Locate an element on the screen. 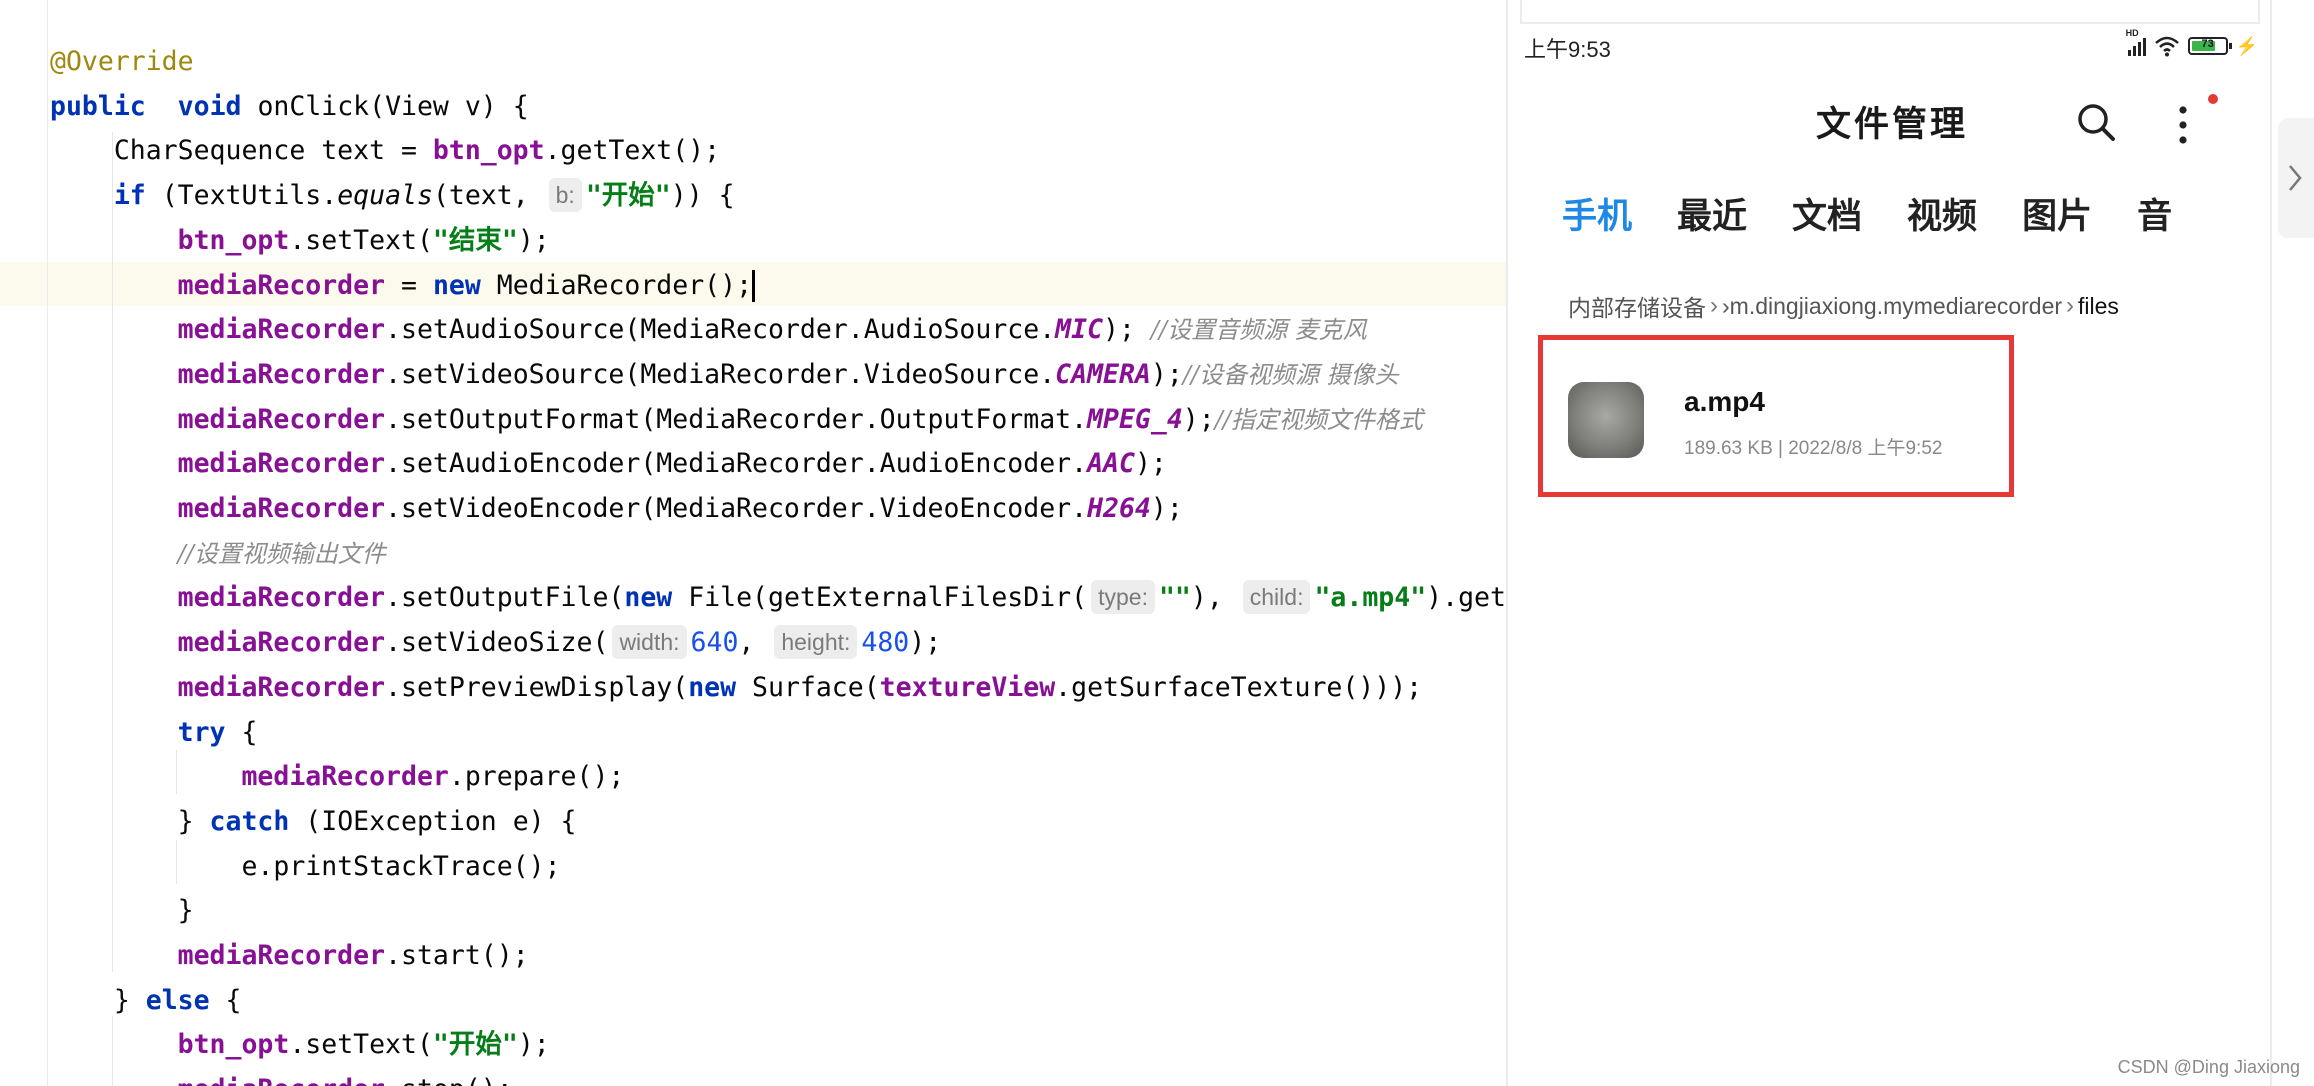 The height and width of the screenshot is (1086, 2314). code-token: if is located at coordinates (129, 196).